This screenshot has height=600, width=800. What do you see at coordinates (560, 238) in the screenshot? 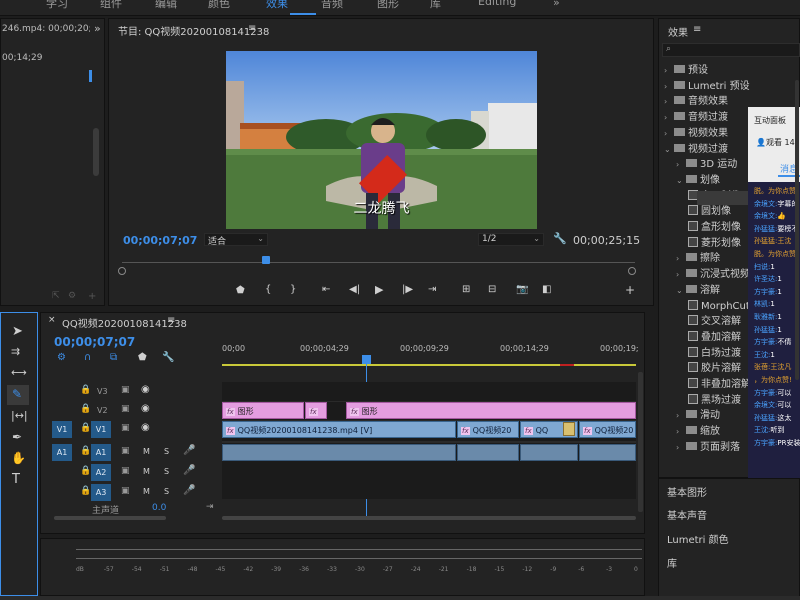
I see `wrench-settings-icon: 🔧` at bounding box center [560, 238].